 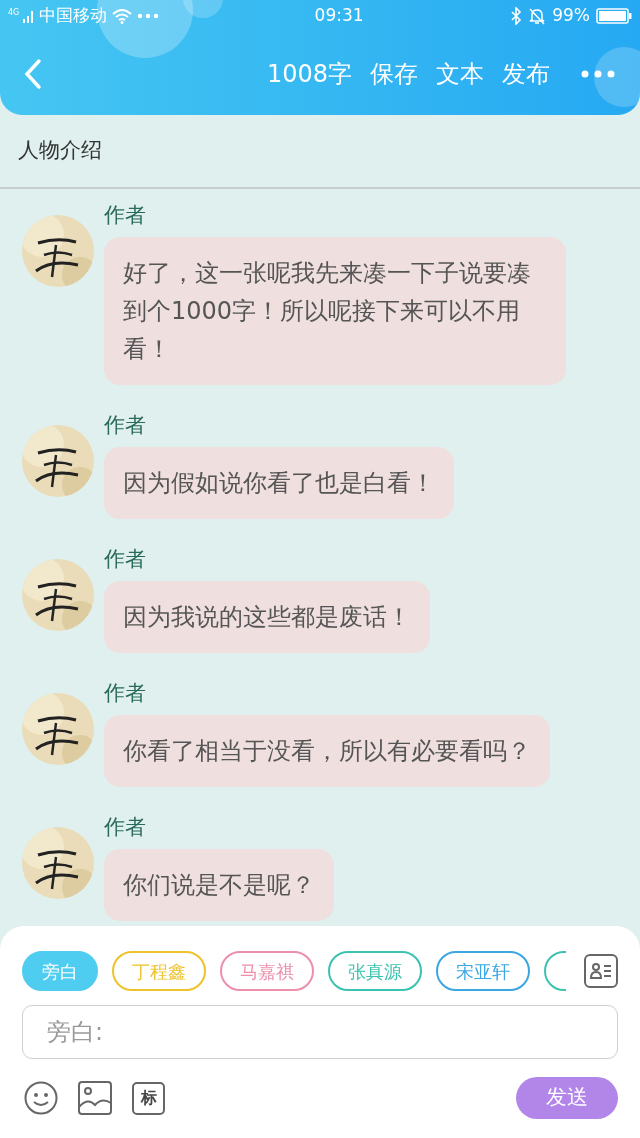 What do you see at coordinates (460, 73) in the screenshot?
I see `header-action: 文本` at bounding box center [460, 73].